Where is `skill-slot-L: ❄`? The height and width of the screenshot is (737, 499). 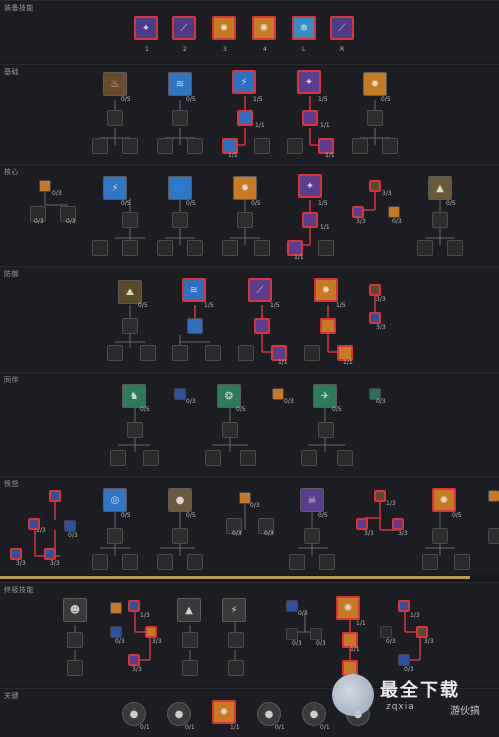 skill-slot-L: ❄ is located at coordinates (304, 28).